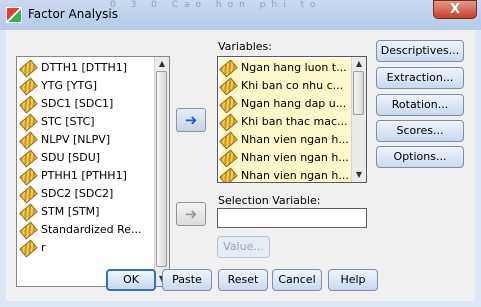 The image size is (481, 307). I want to click on close-button: X, so click(455, 9).